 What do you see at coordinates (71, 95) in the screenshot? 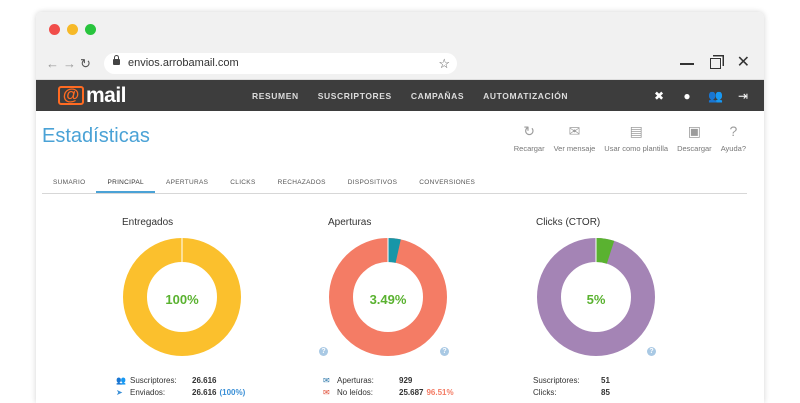
I see `logo-at-icon: @` at bounding box center [71, 95].